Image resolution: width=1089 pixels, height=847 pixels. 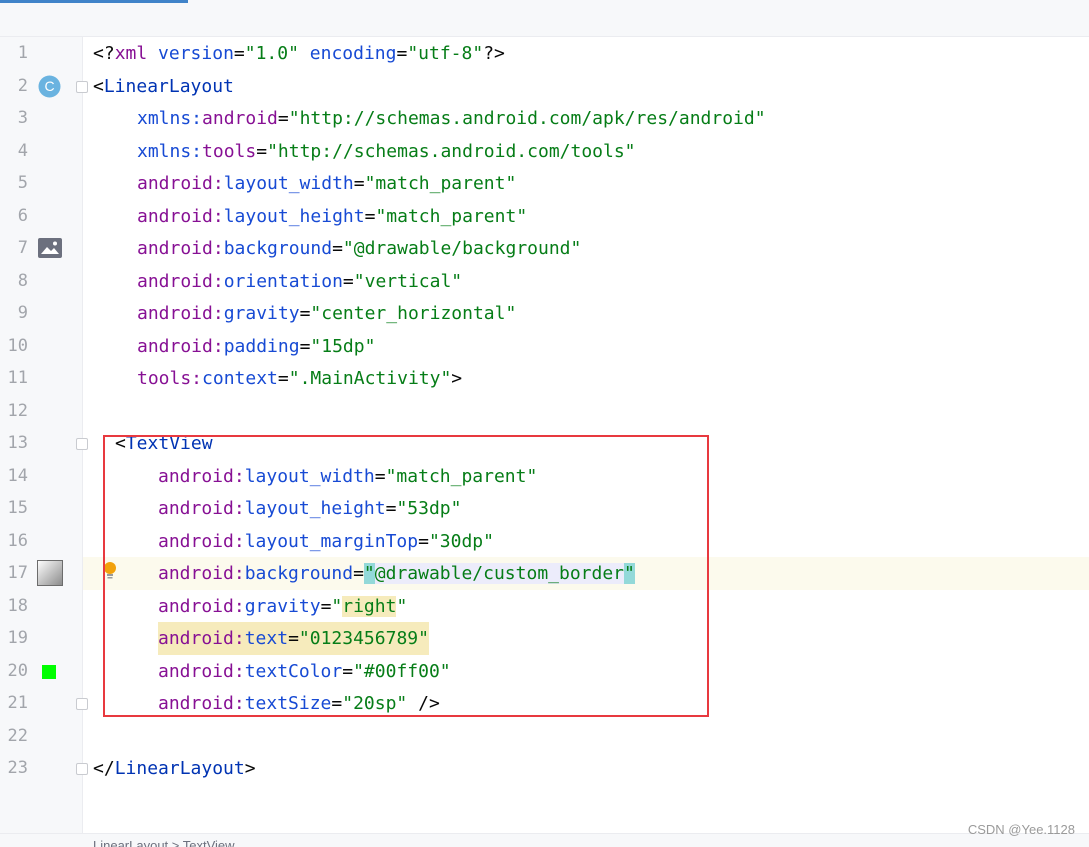 I want to click on attr-value: "1.0", so click(x=271, y=53).